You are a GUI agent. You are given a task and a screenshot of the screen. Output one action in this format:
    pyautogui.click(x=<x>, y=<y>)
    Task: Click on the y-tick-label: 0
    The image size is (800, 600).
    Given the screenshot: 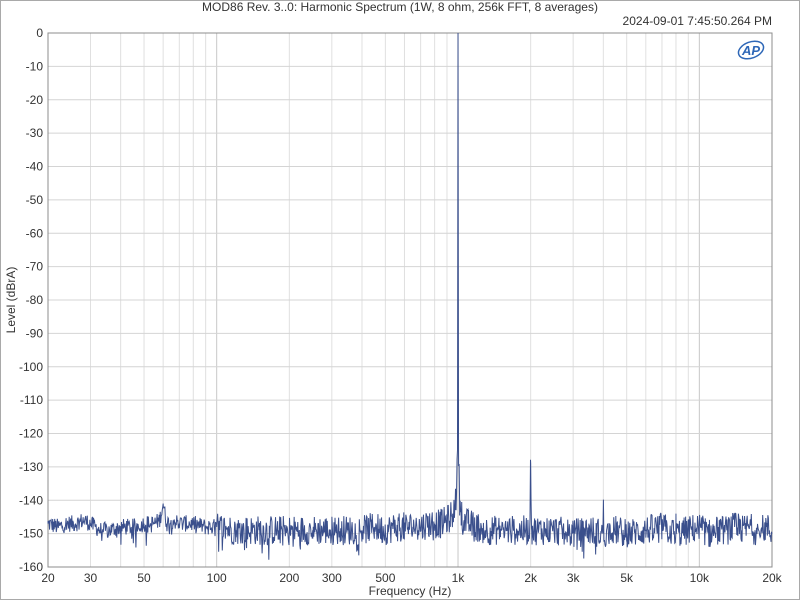 What is the action you would take?
    pyautogui.click(x=39, y=33)
    